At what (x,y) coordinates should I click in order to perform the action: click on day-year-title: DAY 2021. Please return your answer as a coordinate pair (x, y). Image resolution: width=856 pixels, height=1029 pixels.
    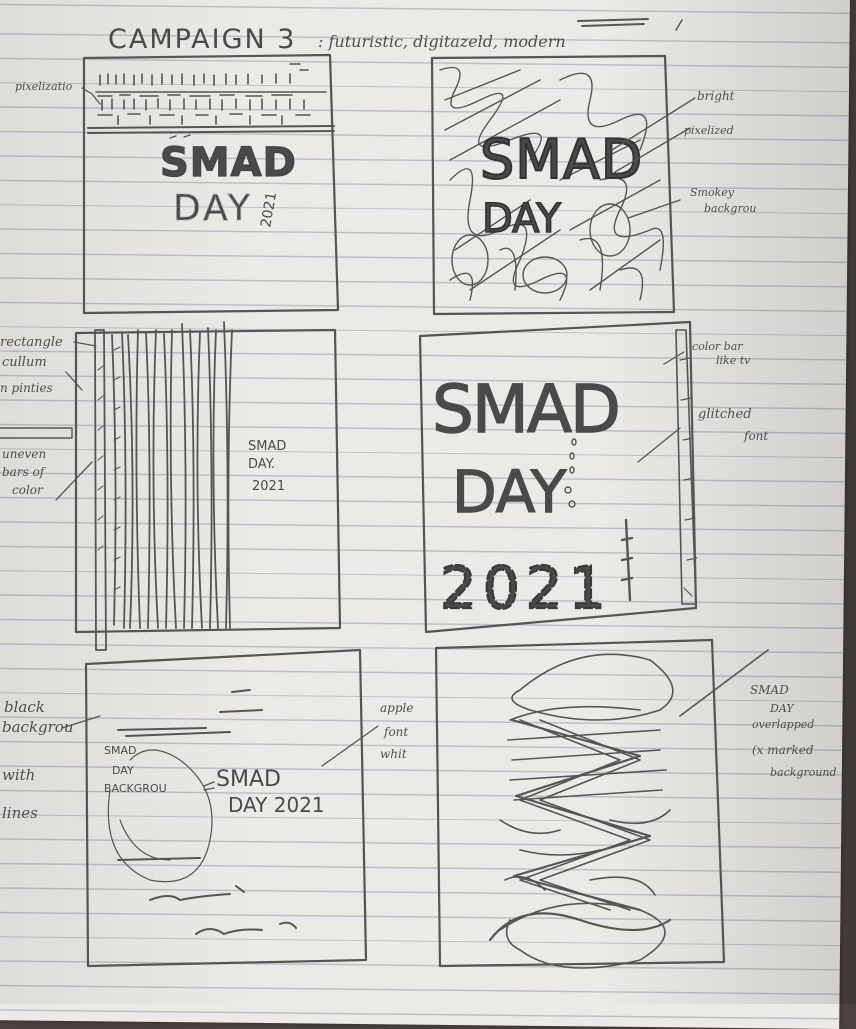
    Looking at the image, I should click on (276, 805).